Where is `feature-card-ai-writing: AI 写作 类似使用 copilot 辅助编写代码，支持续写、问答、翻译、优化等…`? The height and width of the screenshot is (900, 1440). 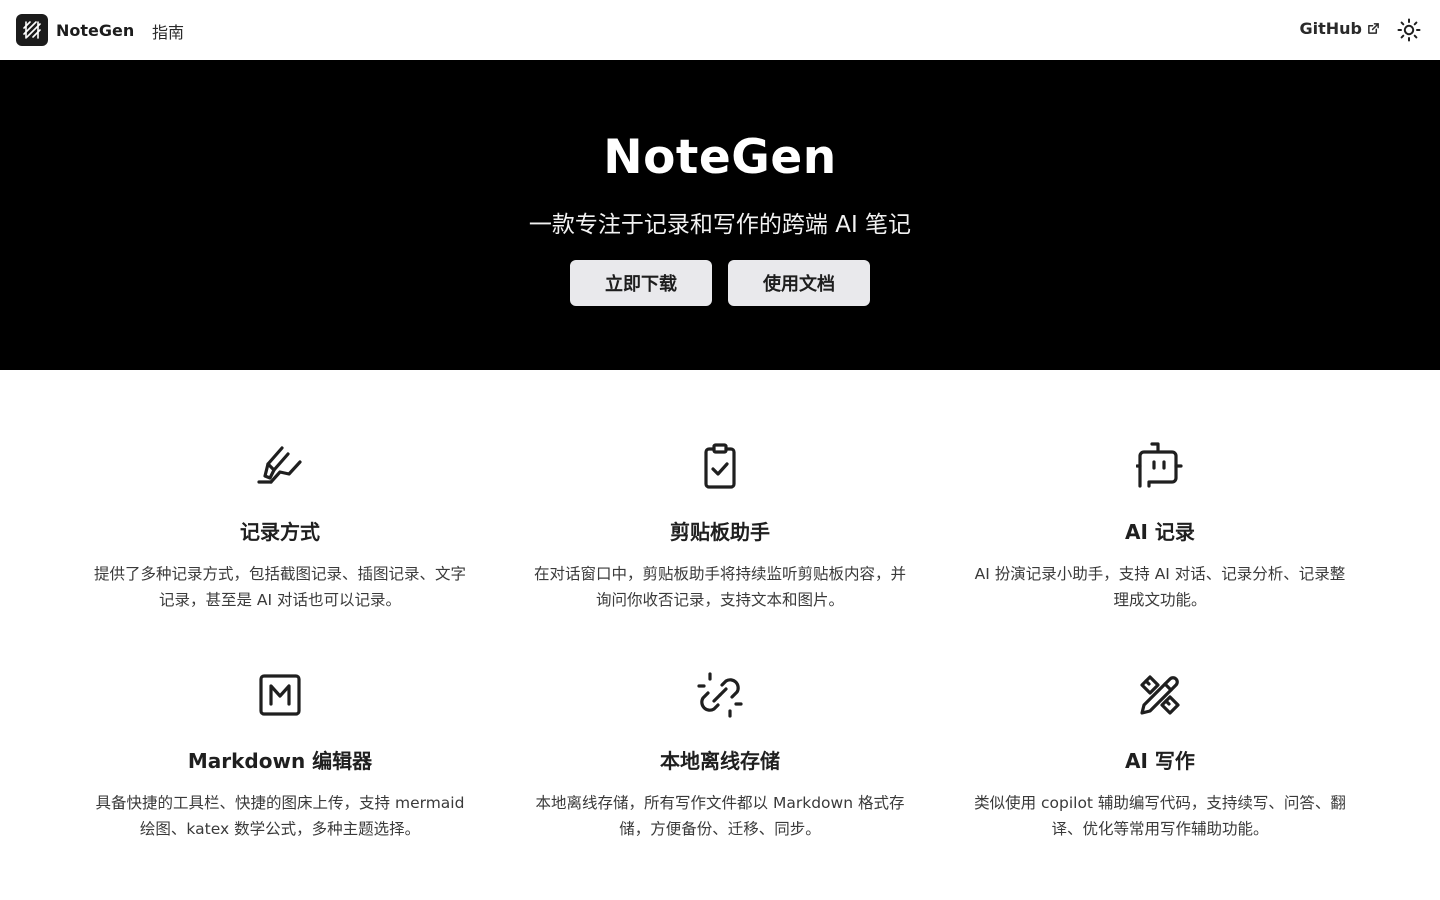 feature-card-ai-writing: AI 写作 类似使用 copilot 辅助编写代码，支持续写、问答、翻译、优化等… is located at coordinates (1160, 756).